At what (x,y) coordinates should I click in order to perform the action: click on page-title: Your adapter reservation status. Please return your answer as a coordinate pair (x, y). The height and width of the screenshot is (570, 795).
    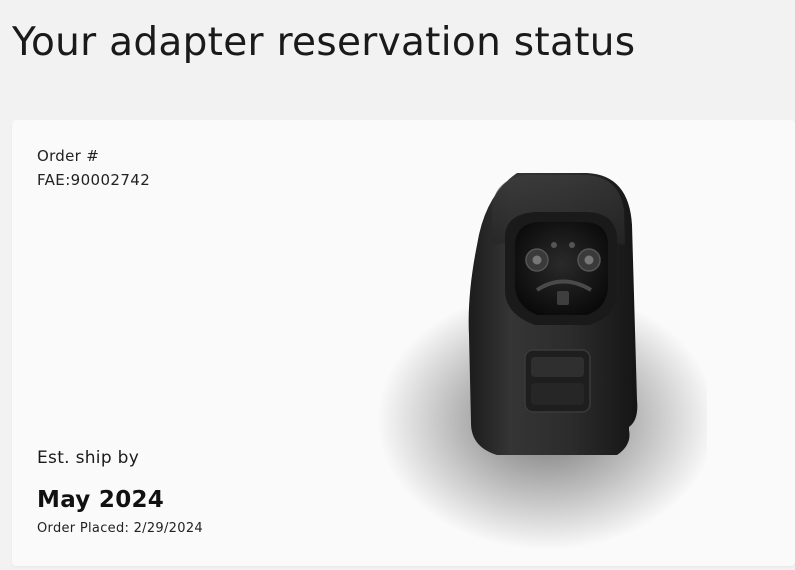
    Looking at the image, I should click on (324, 42).